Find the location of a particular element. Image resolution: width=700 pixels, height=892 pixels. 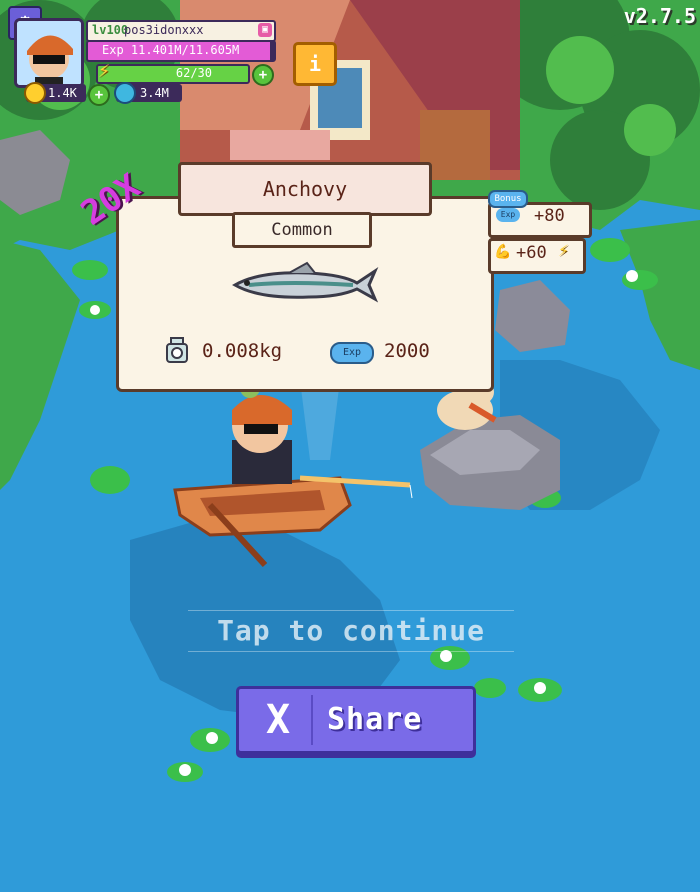

fish-weight: 0.008kg is located at coordinates (242, 351).